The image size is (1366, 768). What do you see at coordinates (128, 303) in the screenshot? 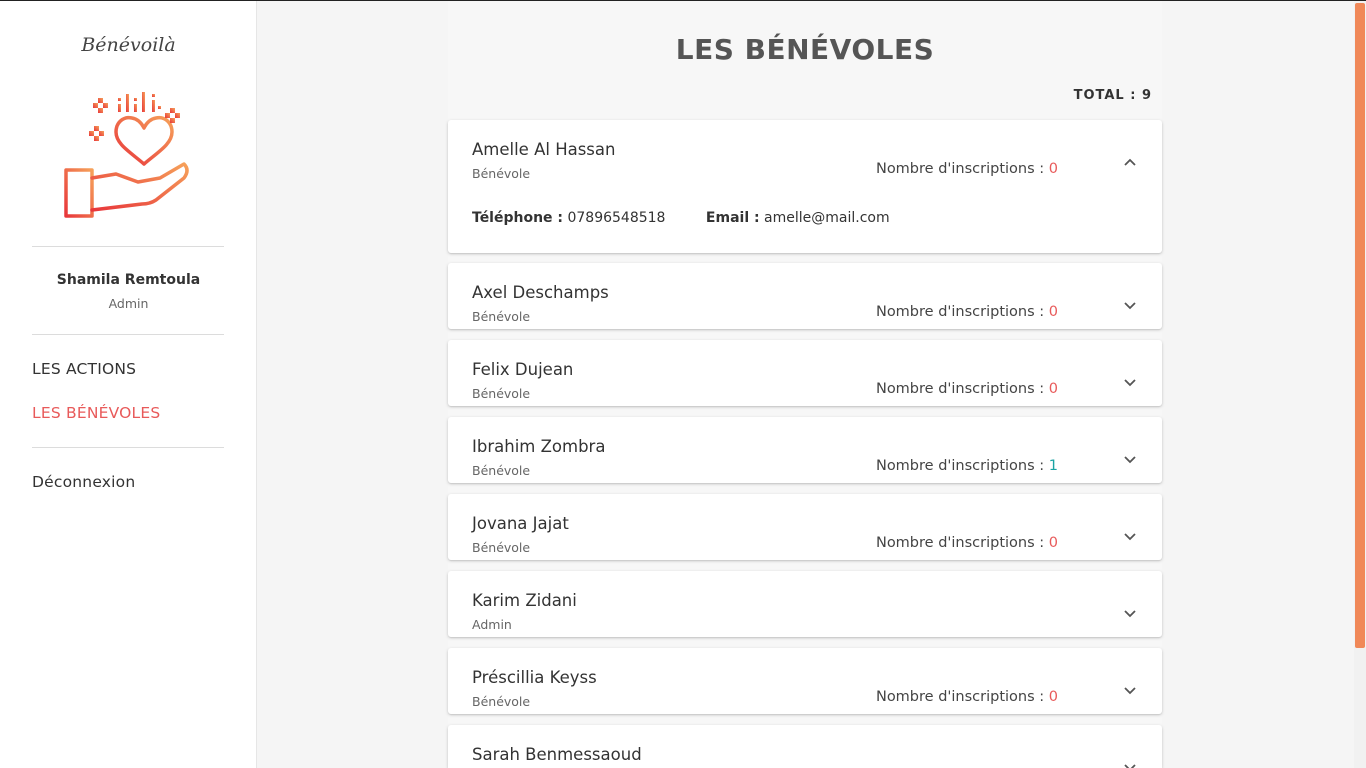
I see `user-role: Admin` at bounding box center [128, 303].